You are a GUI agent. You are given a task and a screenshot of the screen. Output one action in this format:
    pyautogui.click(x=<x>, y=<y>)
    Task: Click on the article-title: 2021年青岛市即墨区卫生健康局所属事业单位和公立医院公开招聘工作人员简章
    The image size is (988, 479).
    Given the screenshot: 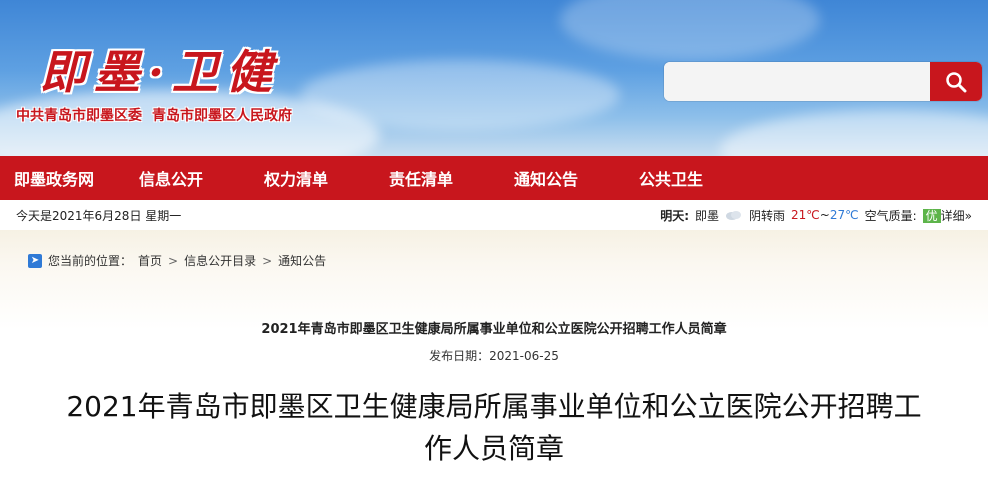 What is the action you would take?
    pyautogui.click(x=494, y=427)
    